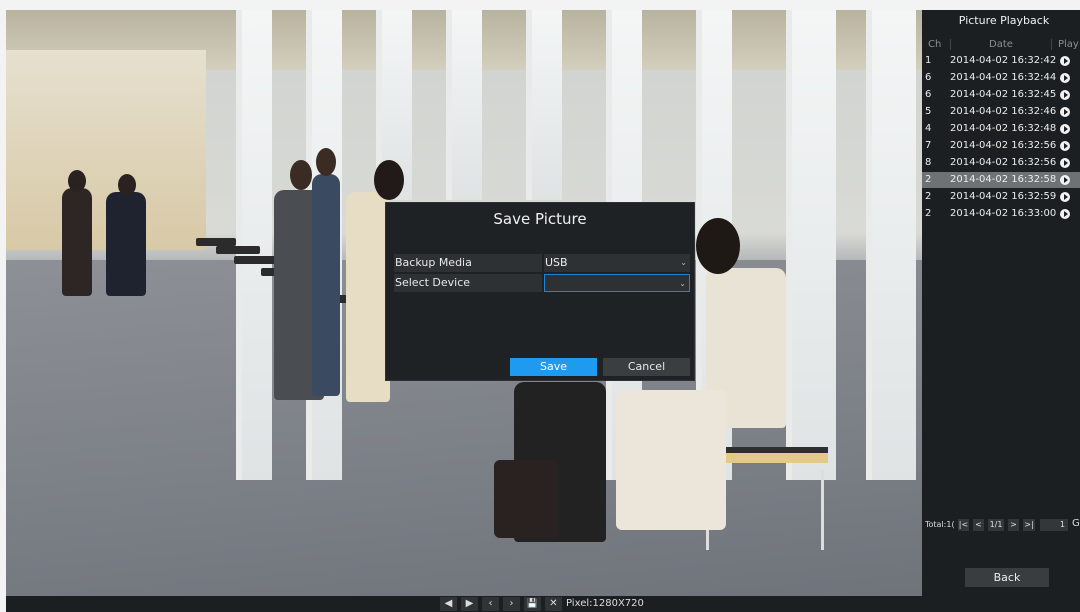 The height and width of the screenshot is (612, 1080). I want to click on table-row: 6 2014-04-02 16:32:45, so click(1001, 95).